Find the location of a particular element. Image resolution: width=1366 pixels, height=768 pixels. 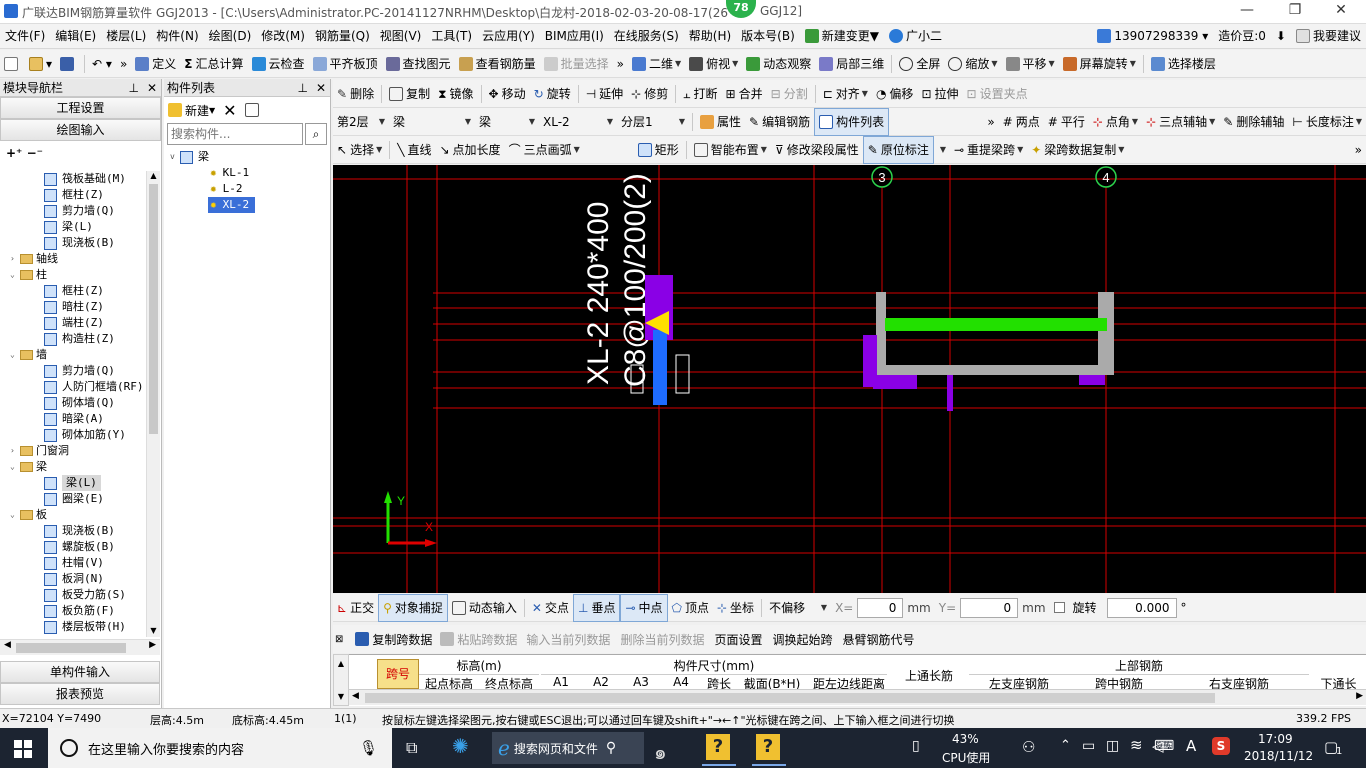

menu-rebar: 钢筋量(Q) is located at coordinates (342, 36).